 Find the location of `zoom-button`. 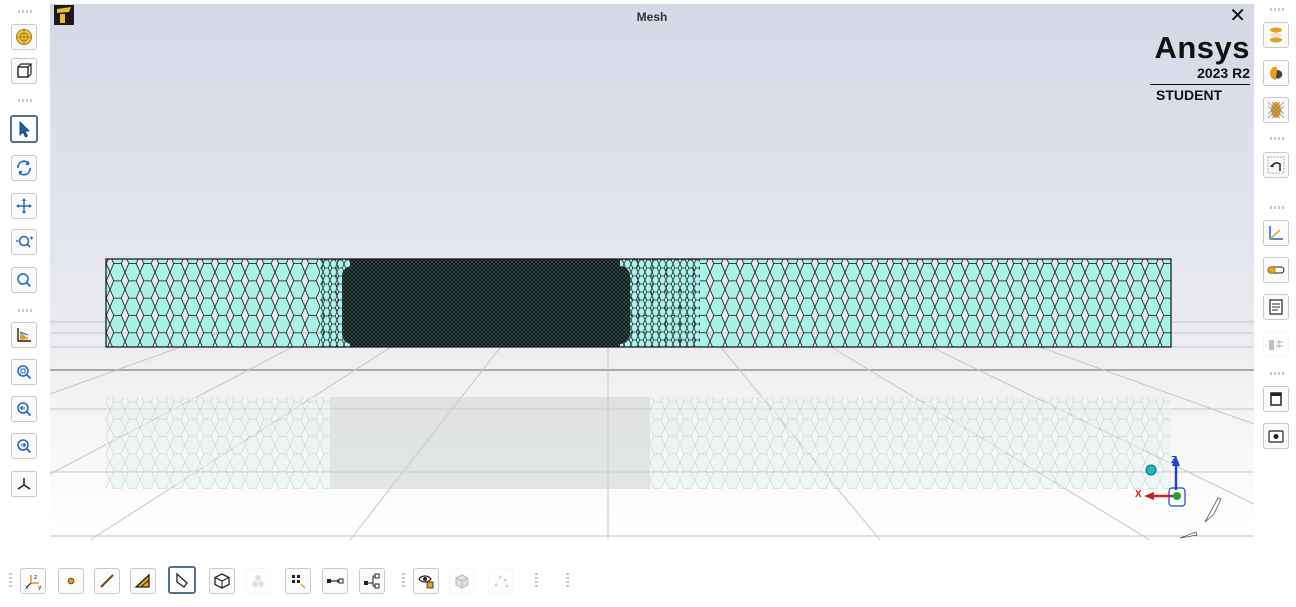

zoom-button is located at coordinates (24, 242).